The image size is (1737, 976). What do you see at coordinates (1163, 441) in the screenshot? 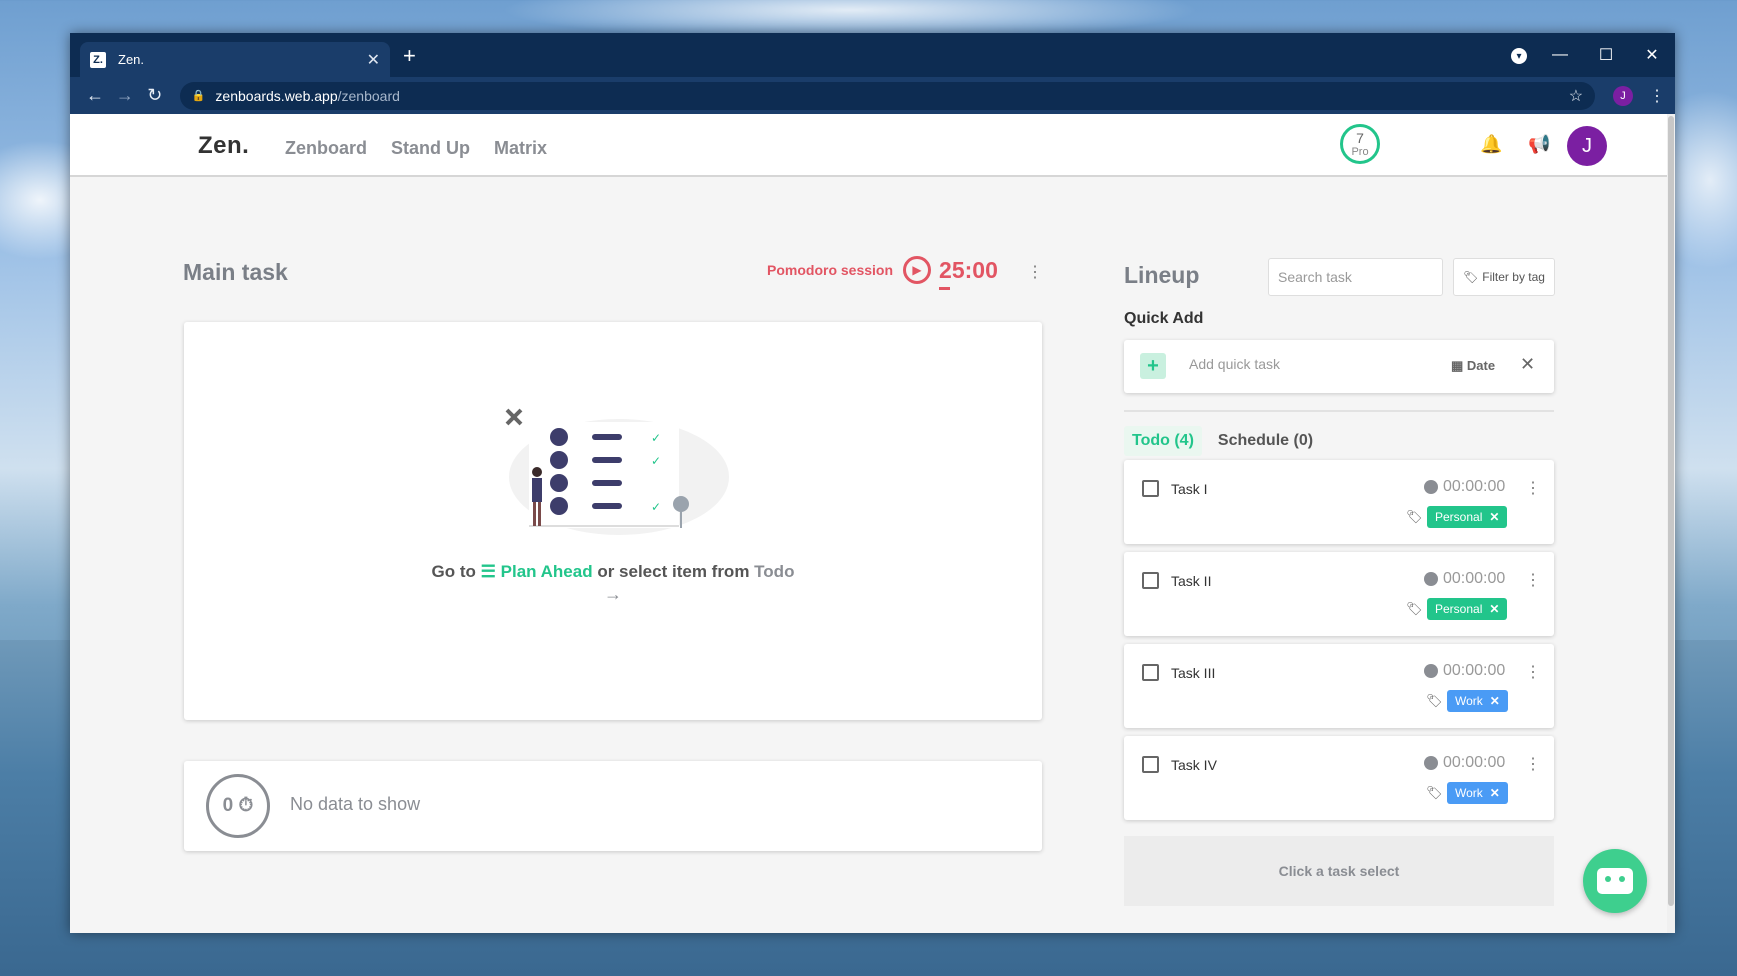
I see `tab-todo: Todo (4)` at bounding box center [1163, 441].